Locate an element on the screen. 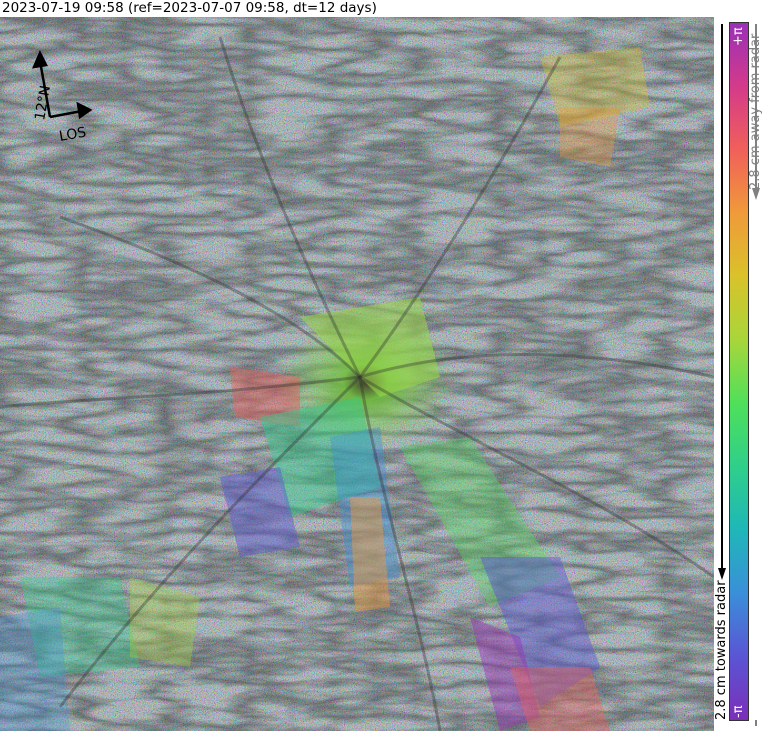 Image resolution: width=764 pixels, height=731 pixels. north-arrowhead is located at coordinates (39, 59).